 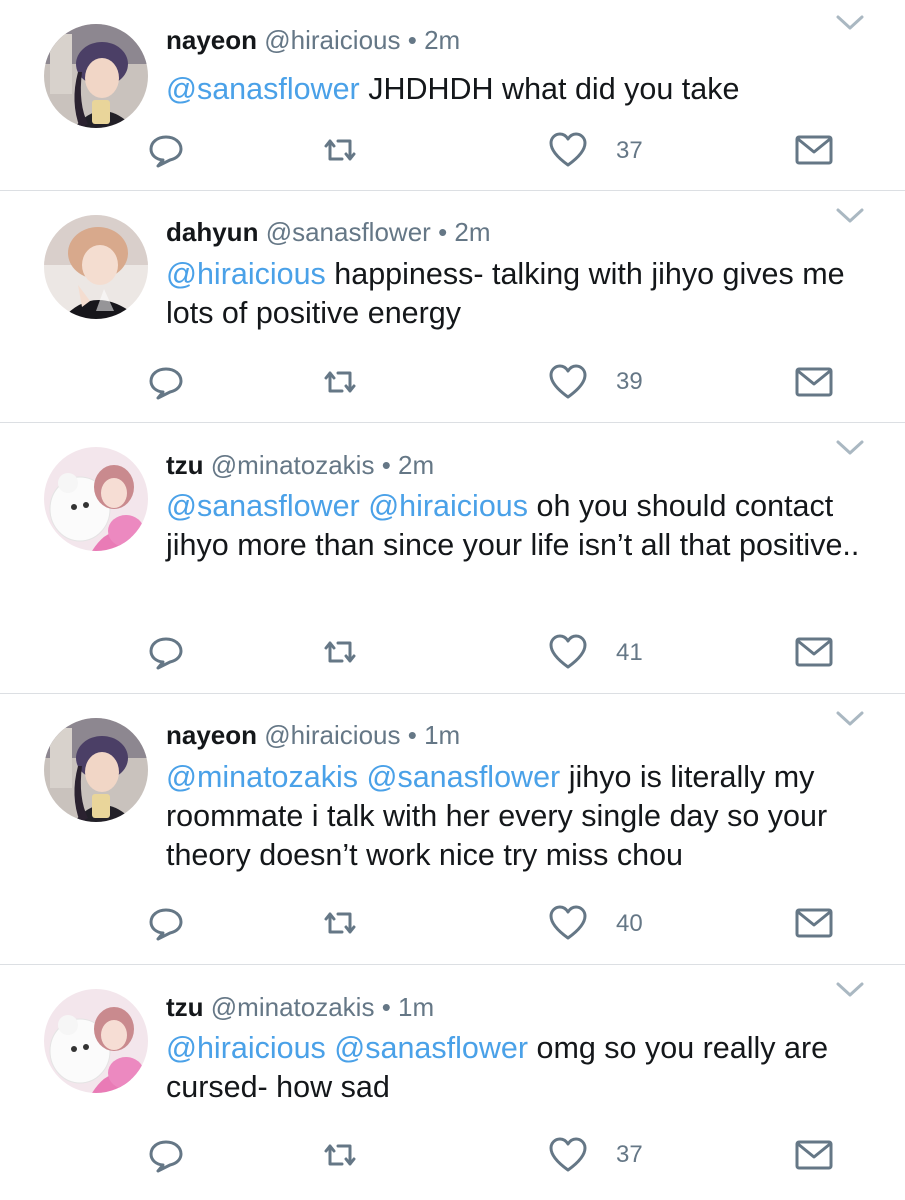 I want to click on like-count: 39, so click(x=629, y=381).